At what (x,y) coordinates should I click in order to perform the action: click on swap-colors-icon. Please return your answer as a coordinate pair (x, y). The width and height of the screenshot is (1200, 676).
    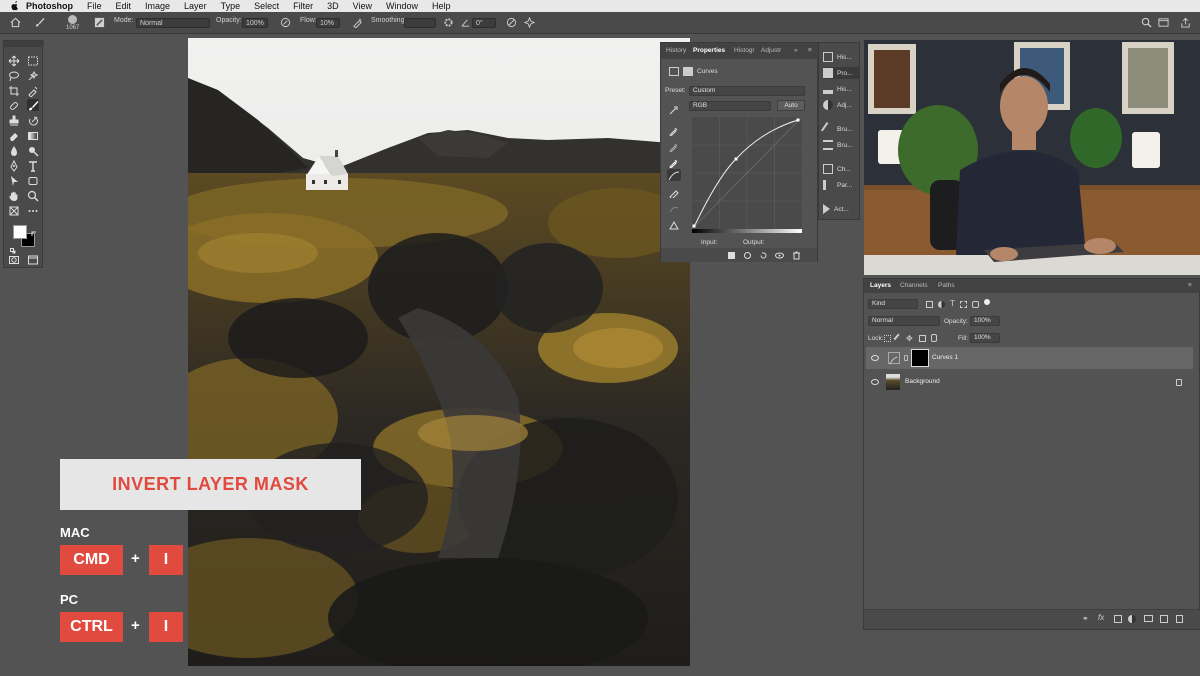
    Looking at the image, I should click on (34, 230).